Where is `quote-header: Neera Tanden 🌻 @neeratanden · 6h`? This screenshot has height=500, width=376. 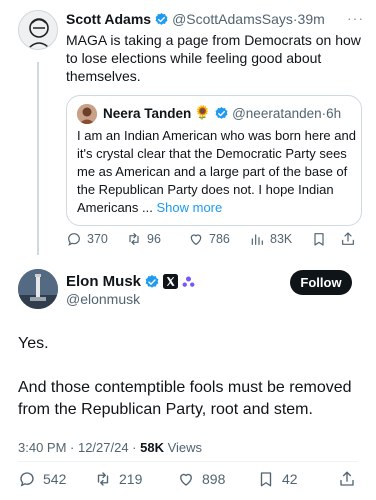 quote-header: Neera Tanden 🌻 @neeratanden · 6h is located at coordinates (222, 113).